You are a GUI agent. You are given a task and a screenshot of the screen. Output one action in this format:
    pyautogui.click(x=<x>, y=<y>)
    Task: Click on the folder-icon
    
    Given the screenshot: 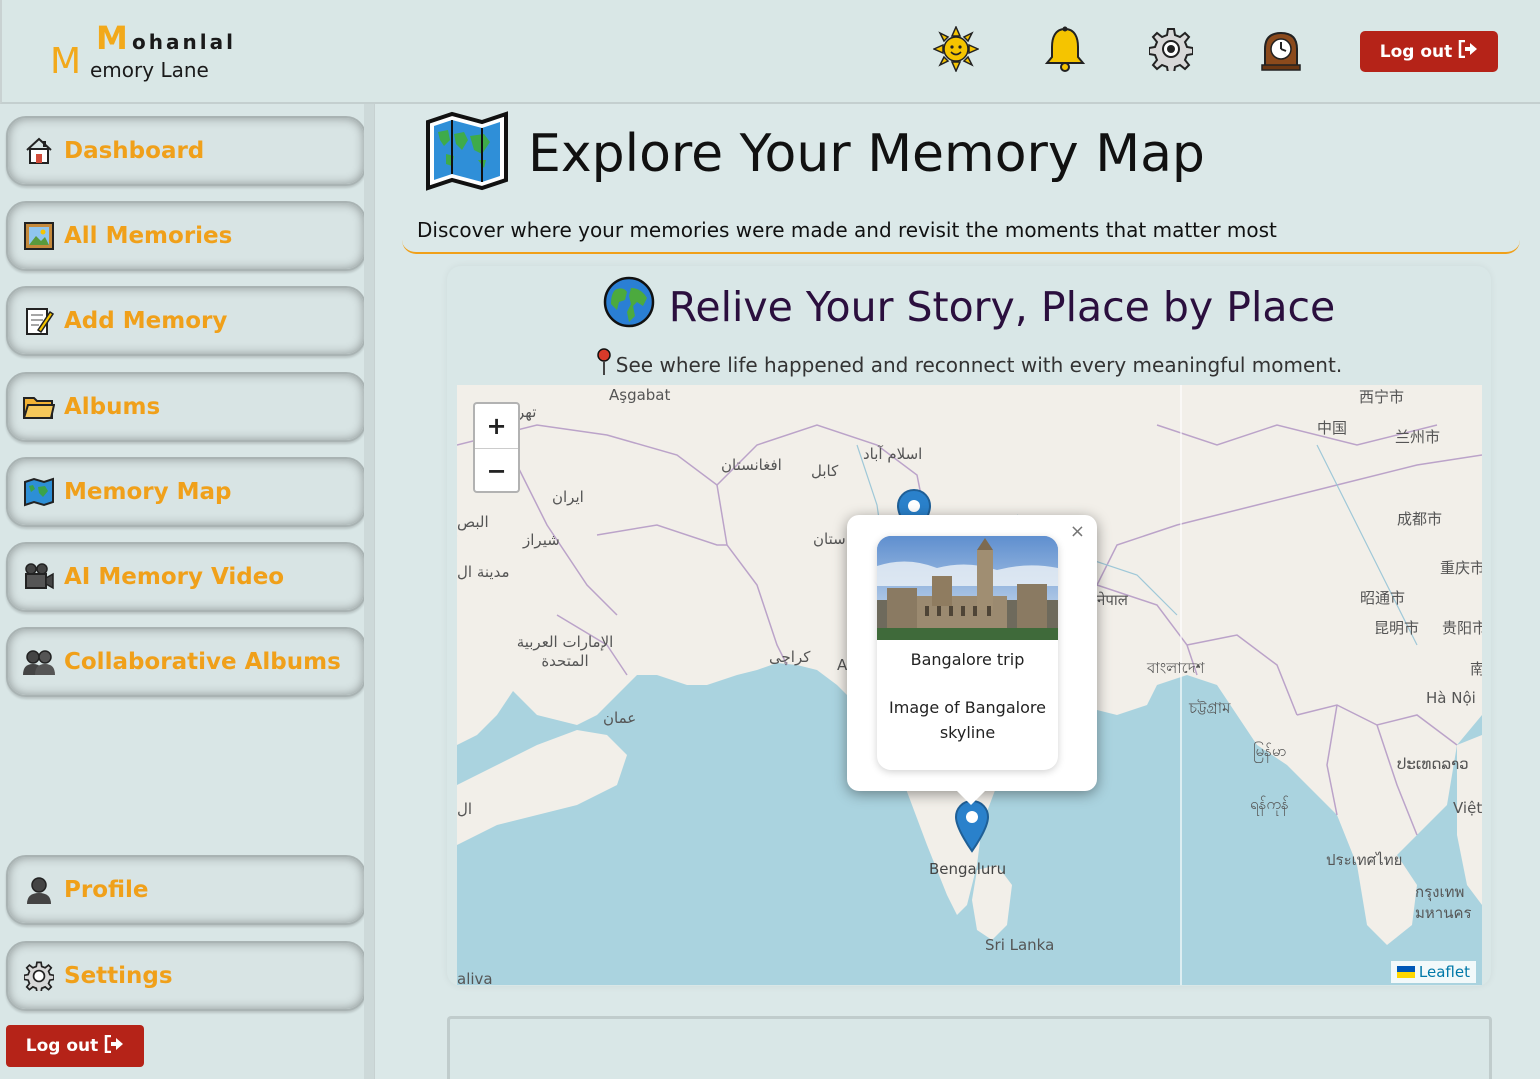 What is the action you would take?
    pyautogui.click(x=39, y=407)
    